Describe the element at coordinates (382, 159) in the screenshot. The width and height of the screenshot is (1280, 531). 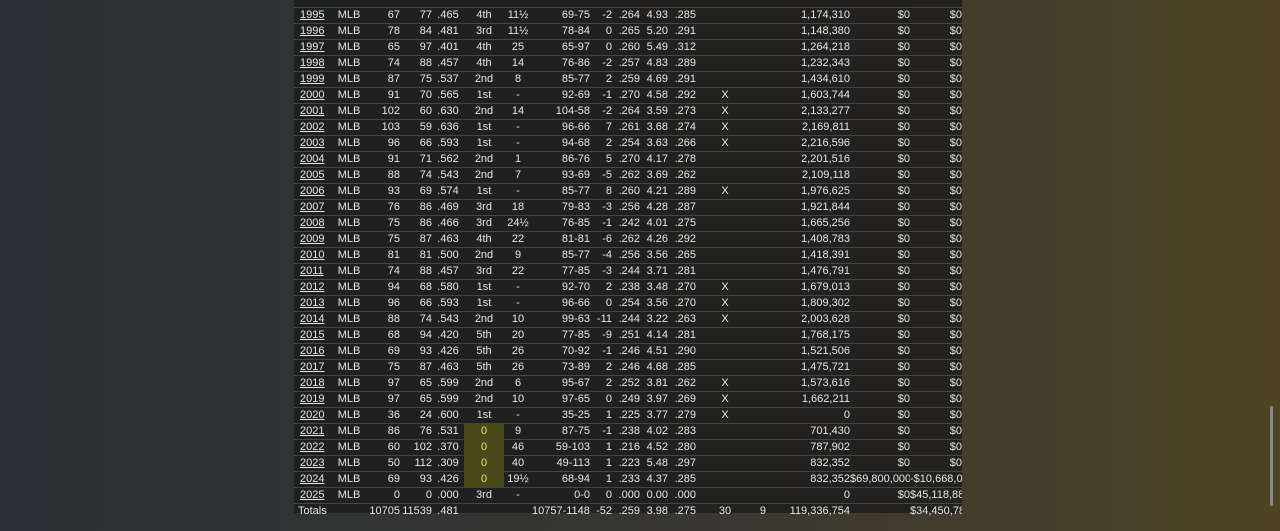
I see `wins-cell: 91` at that location.